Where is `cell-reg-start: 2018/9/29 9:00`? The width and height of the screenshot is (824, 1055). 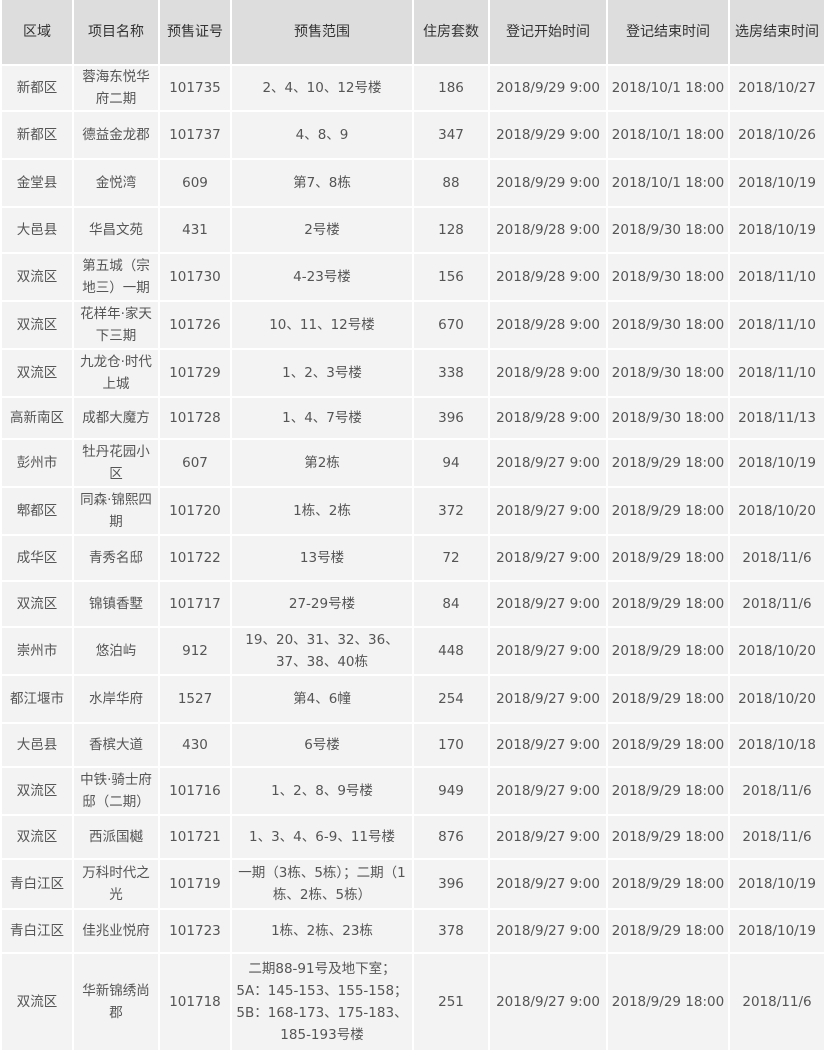
cell-reg-start: 2018/9/29 9:00 is located at coordinates (548, 88).